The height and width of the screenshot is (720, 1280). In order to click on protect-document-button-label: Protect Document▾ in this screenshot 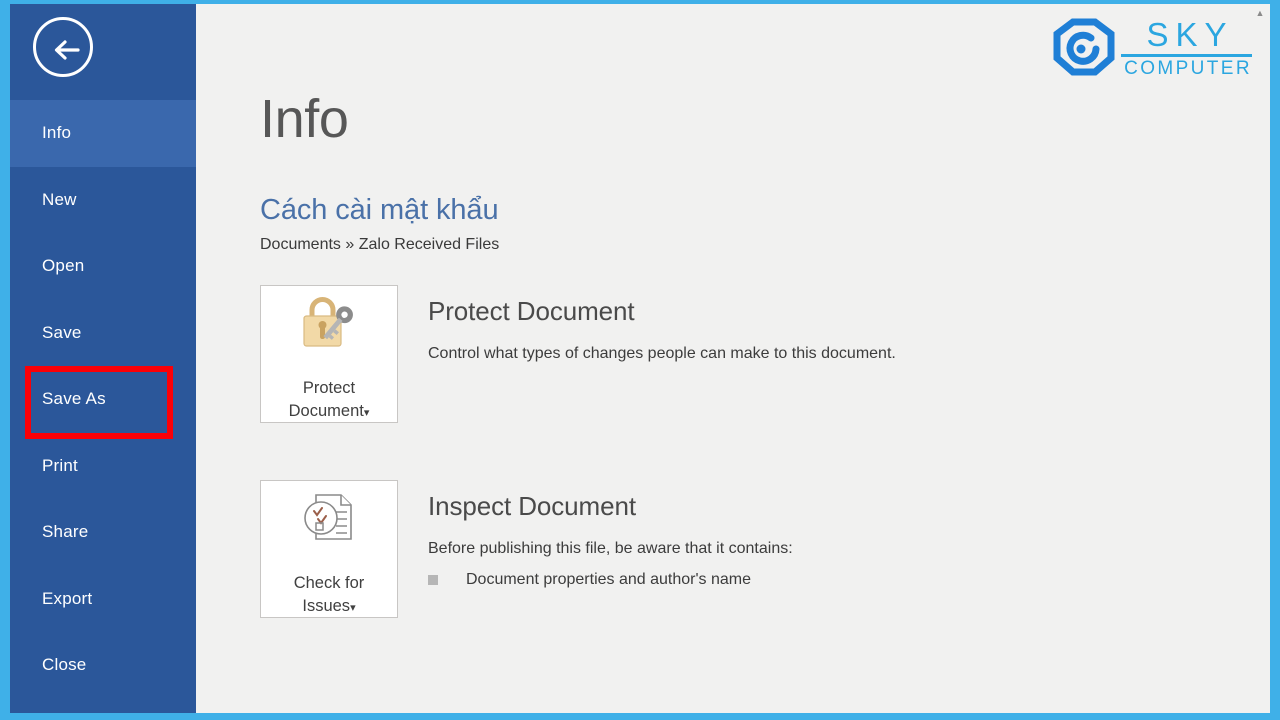, I will do `click(329, 399)`.